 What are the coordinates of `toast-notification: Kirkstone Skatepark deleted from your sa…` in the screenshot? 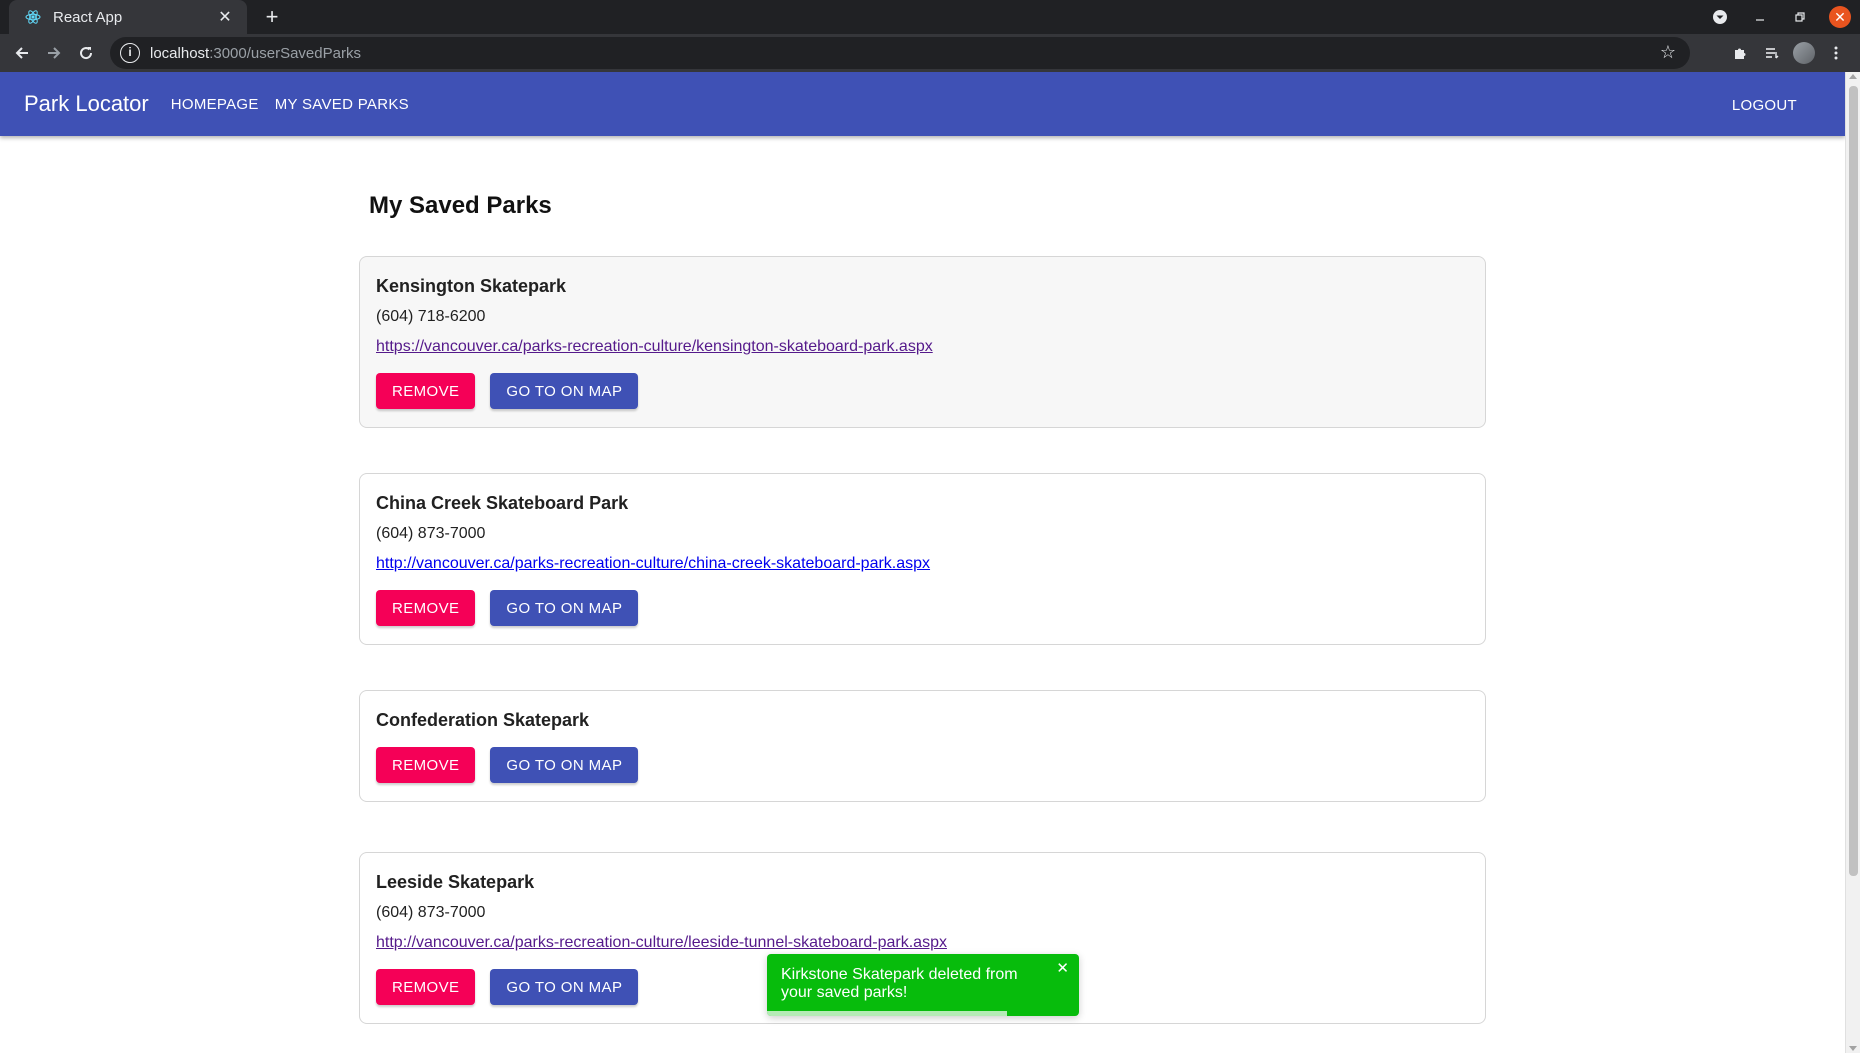 It's located at (923, 985).